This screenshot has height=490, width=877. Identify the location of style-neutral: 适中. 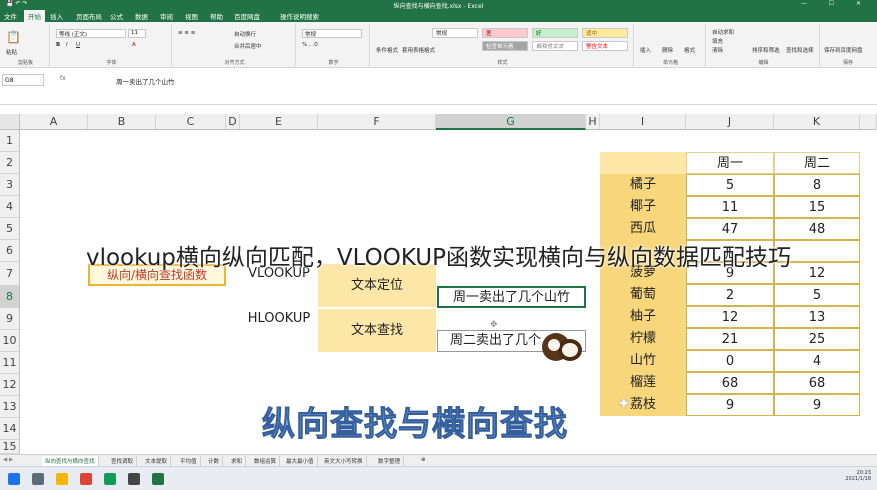
(605, 33).